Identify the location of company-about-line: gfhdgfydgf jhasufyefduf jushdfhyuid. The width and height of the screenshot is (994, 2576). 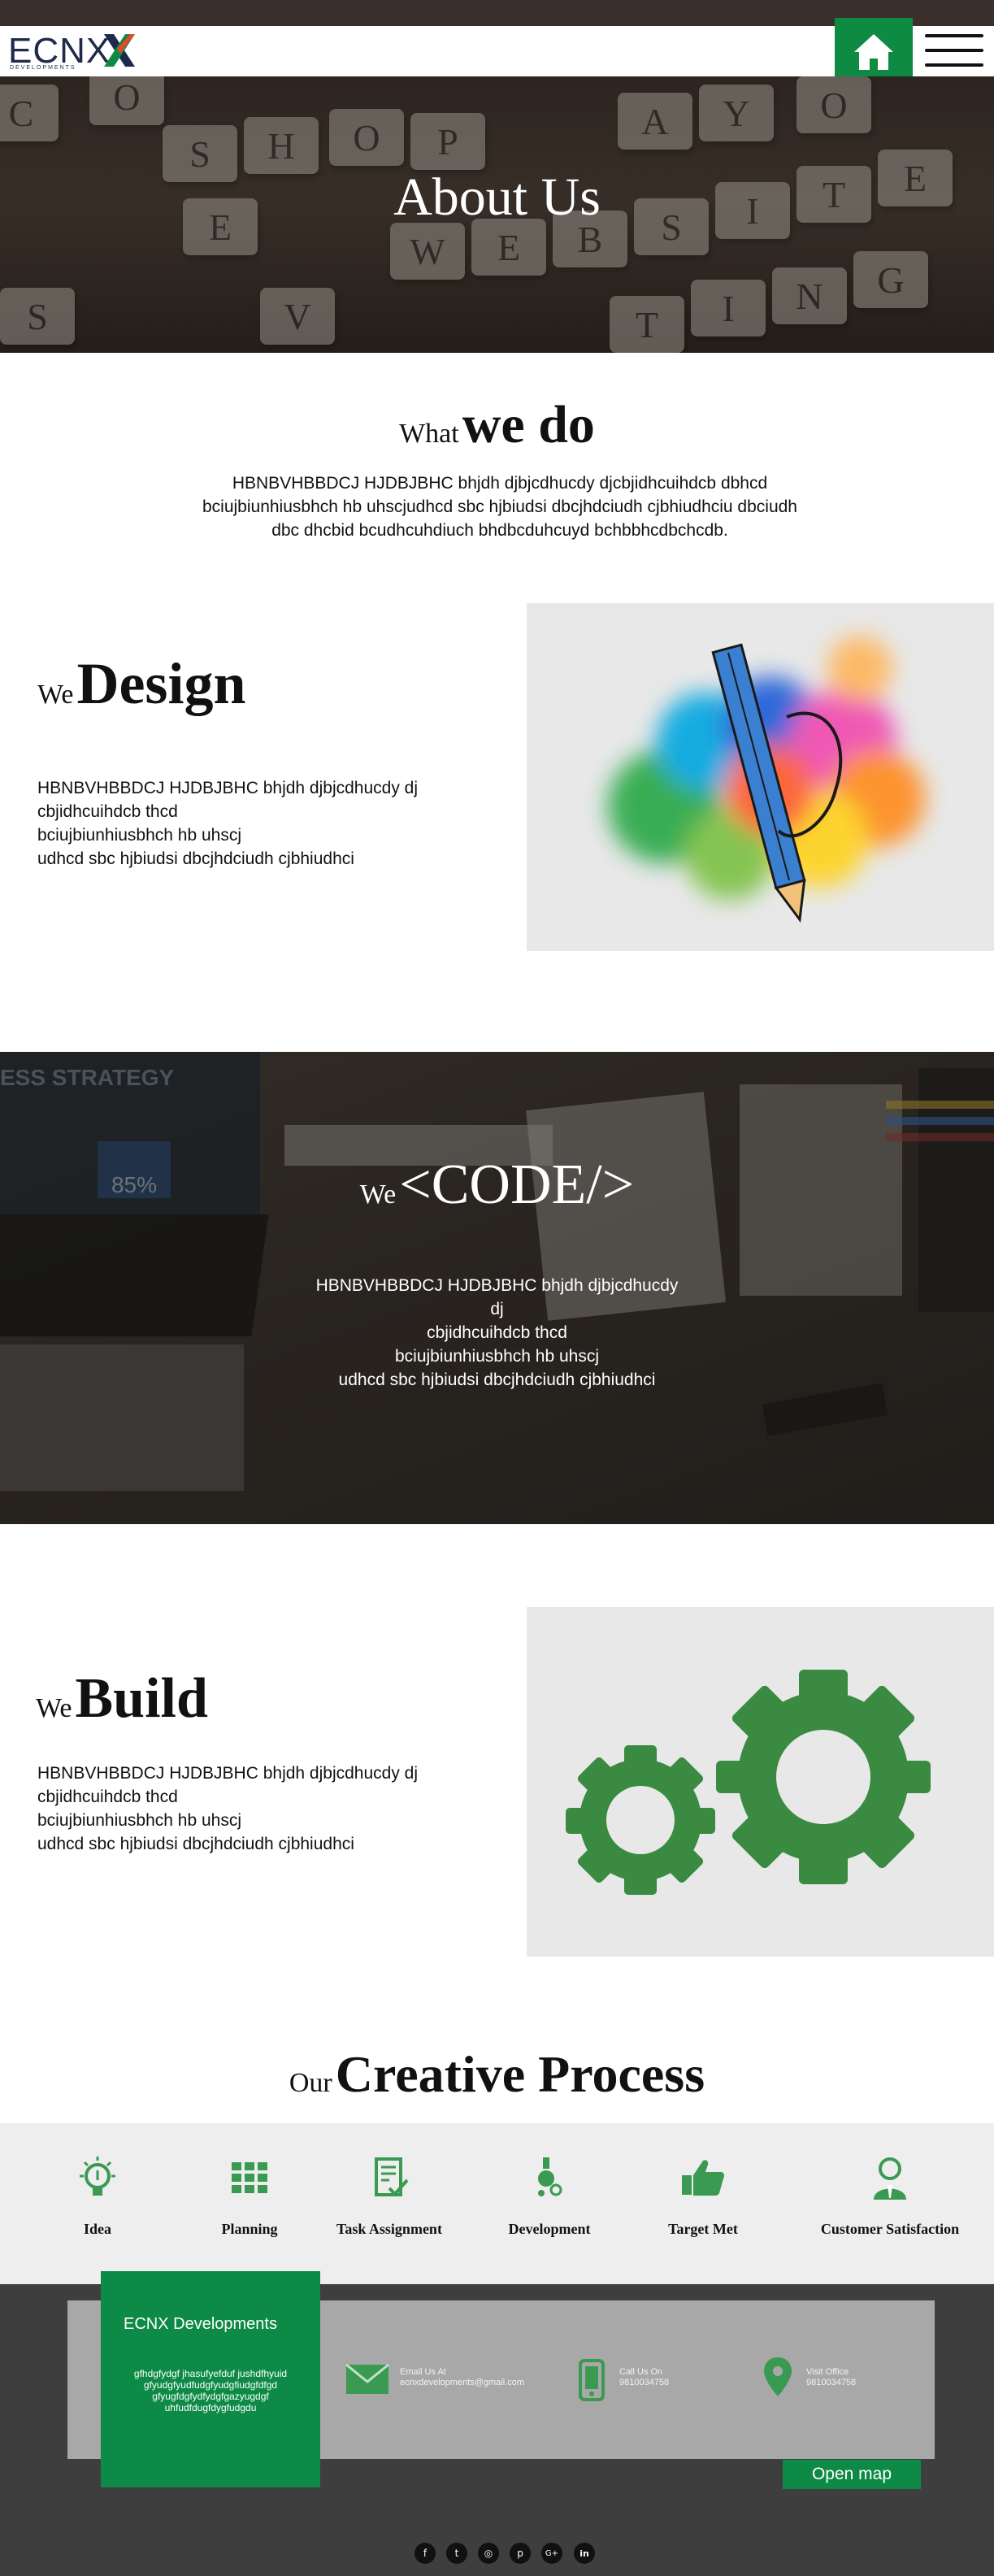
(210, 2373).